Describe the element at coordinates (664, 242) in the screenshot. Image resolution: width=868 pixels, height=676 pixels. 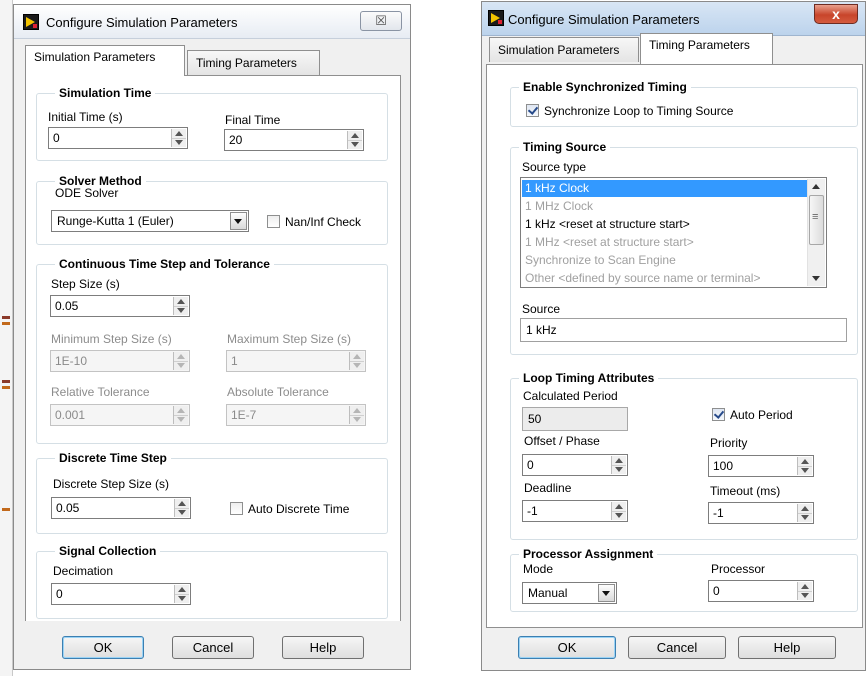
I see `list-item: 1 MHz <reset at structure start>` at that location.